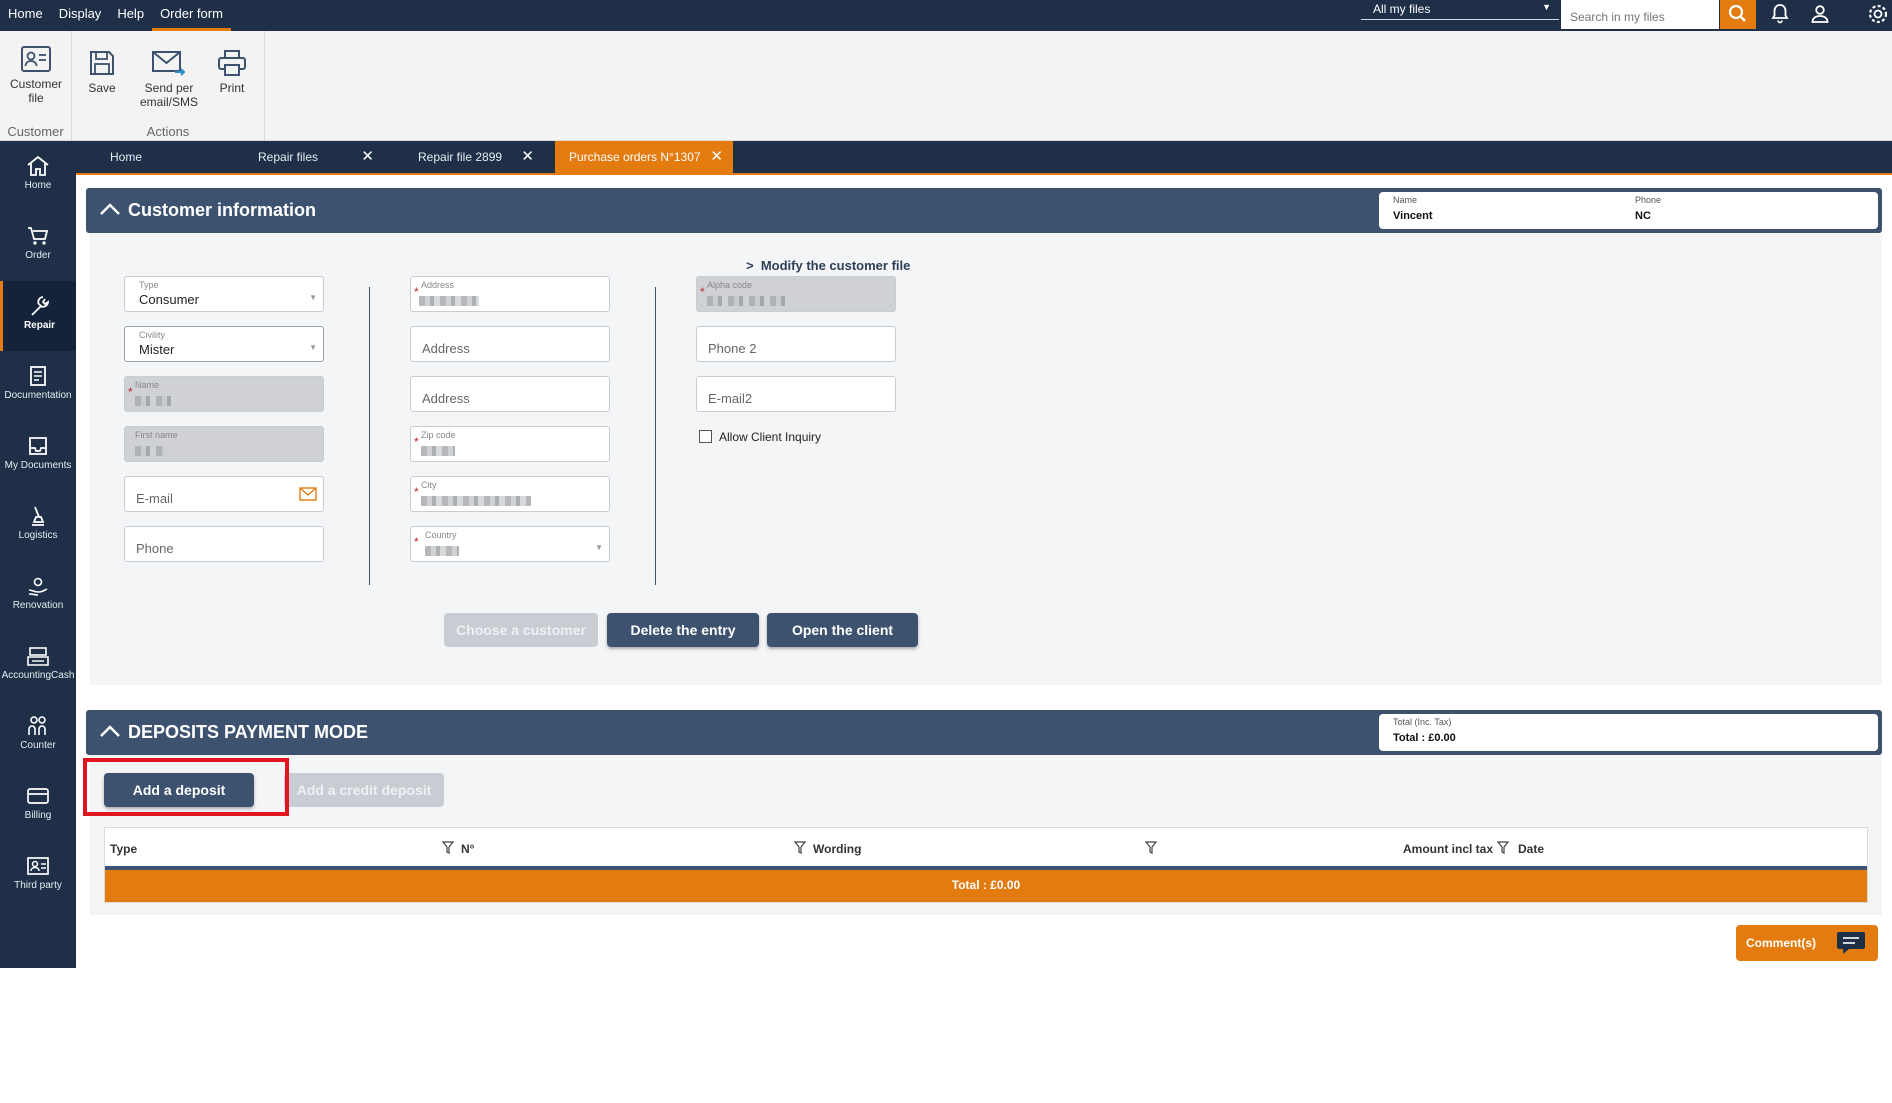 The image size is (1892, 1103). What do you see at coordinates (186, 787) in the screenshot?
I see `highlight-annotation` at bounding box center [186, 787].